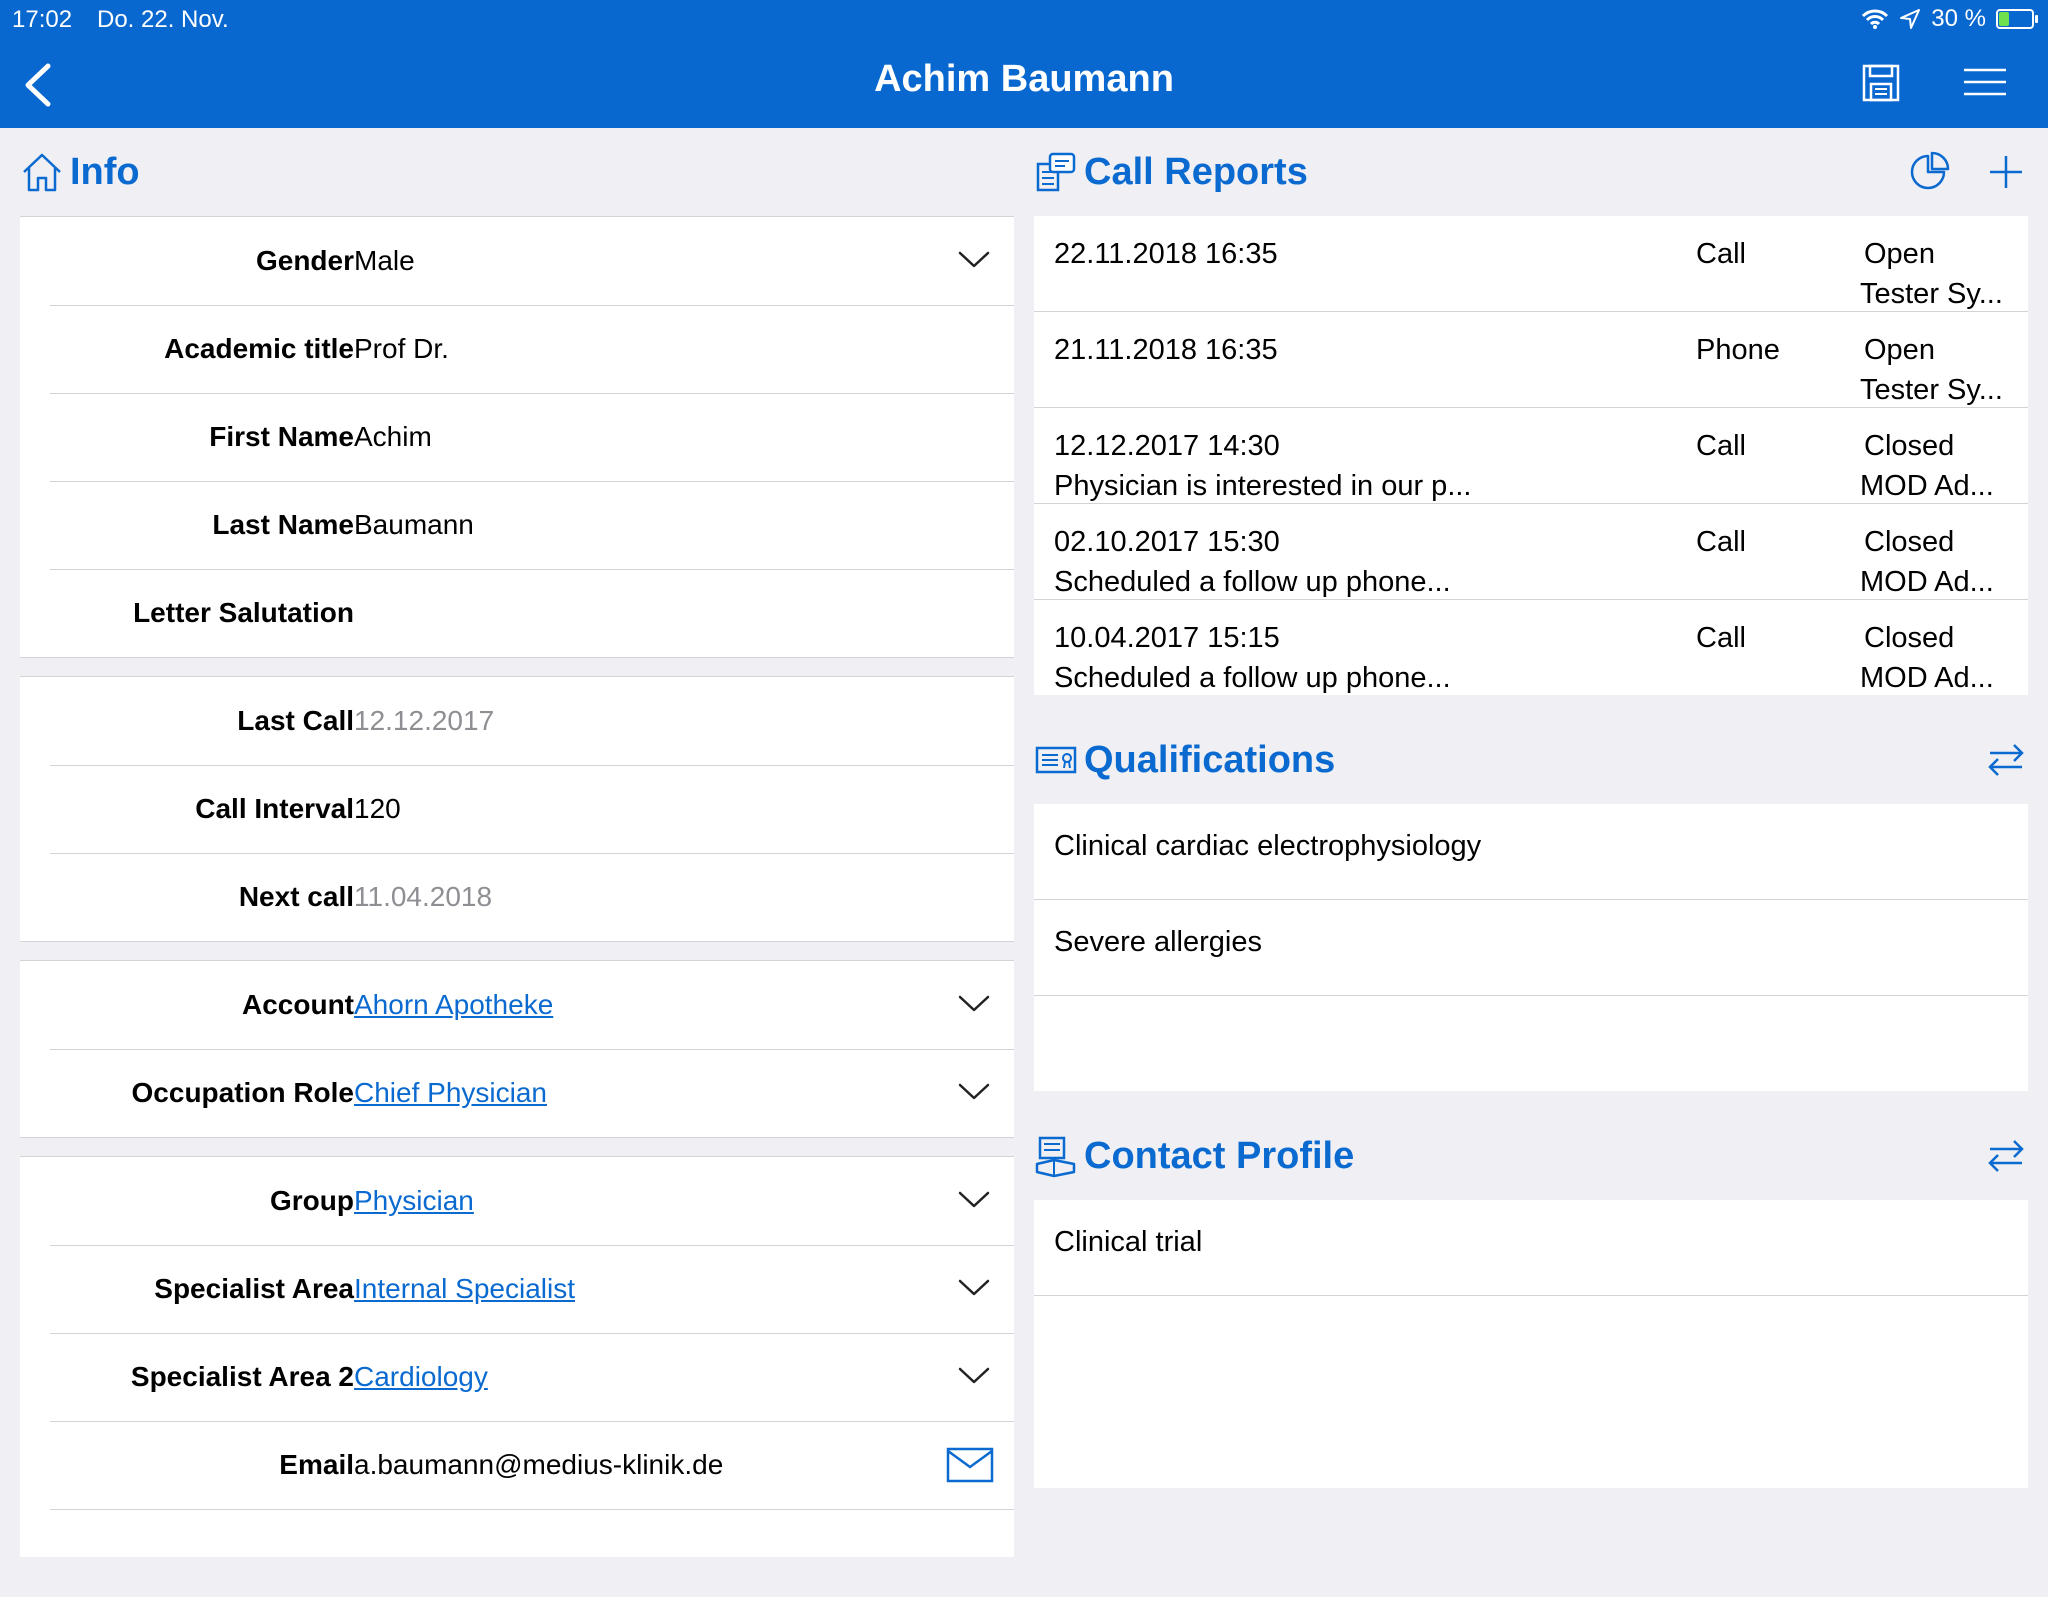  Describe the element at coordinates (517, 349) in the screenshot. I see `field-academic-title: Academic title Prof Dr.` at that location.